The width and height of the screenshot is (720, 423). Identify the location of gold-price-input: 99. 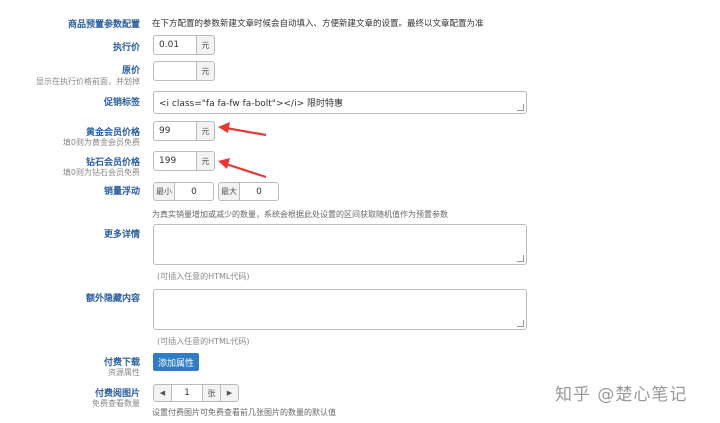
(175, 131).